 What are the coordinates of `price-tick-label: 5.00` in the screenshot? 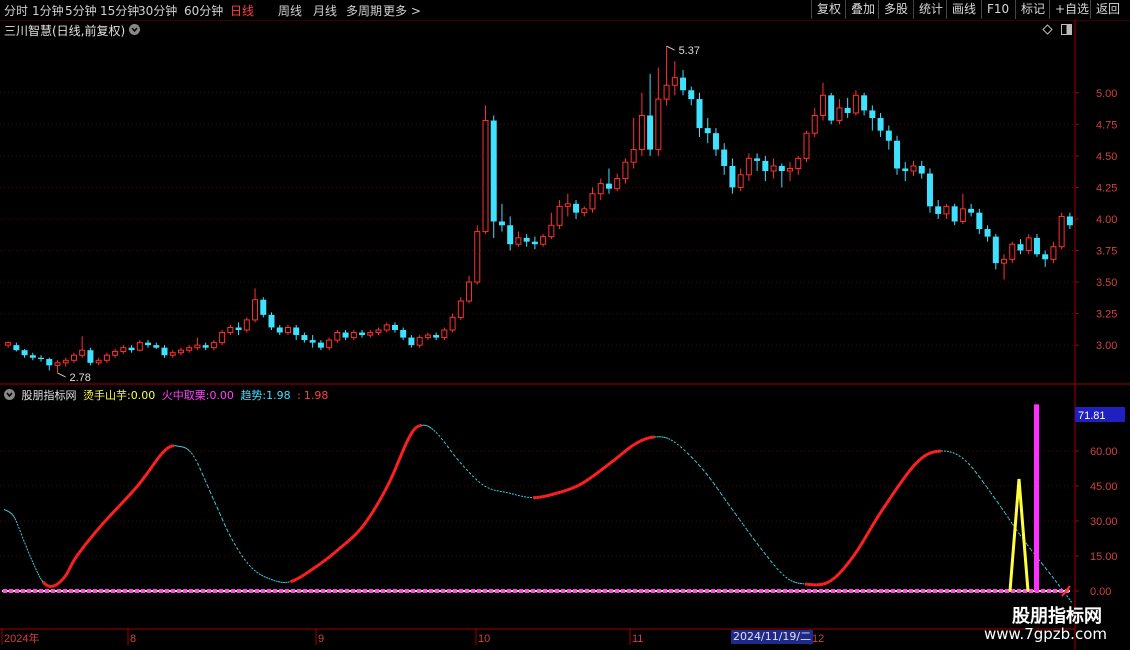 It's located at (1106, 94).